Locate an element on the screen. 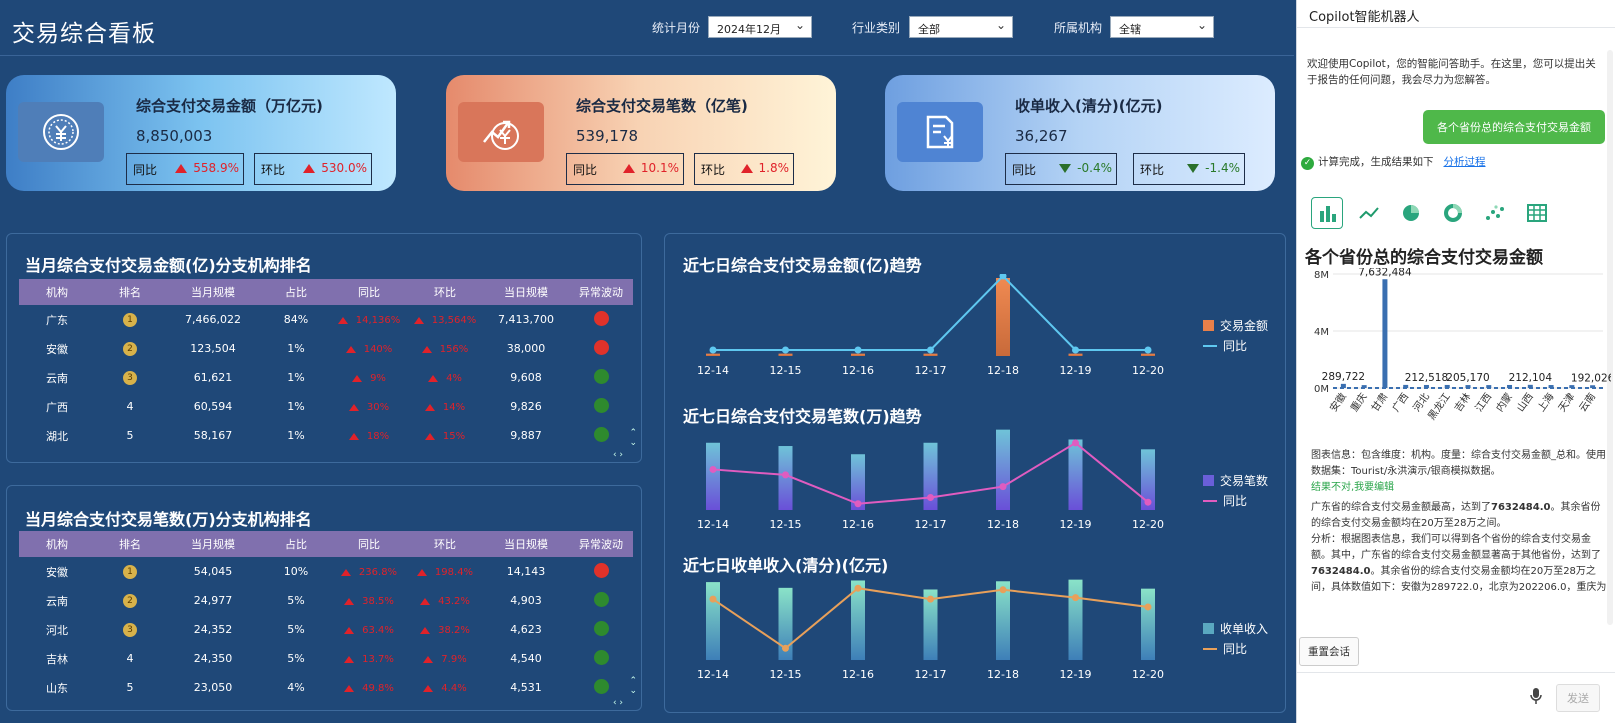 Image resolution: width=1615 pixels, height=723 pixels. feedback-link: 结果不对,我要编辑 is located at coordinates (1459, 488).